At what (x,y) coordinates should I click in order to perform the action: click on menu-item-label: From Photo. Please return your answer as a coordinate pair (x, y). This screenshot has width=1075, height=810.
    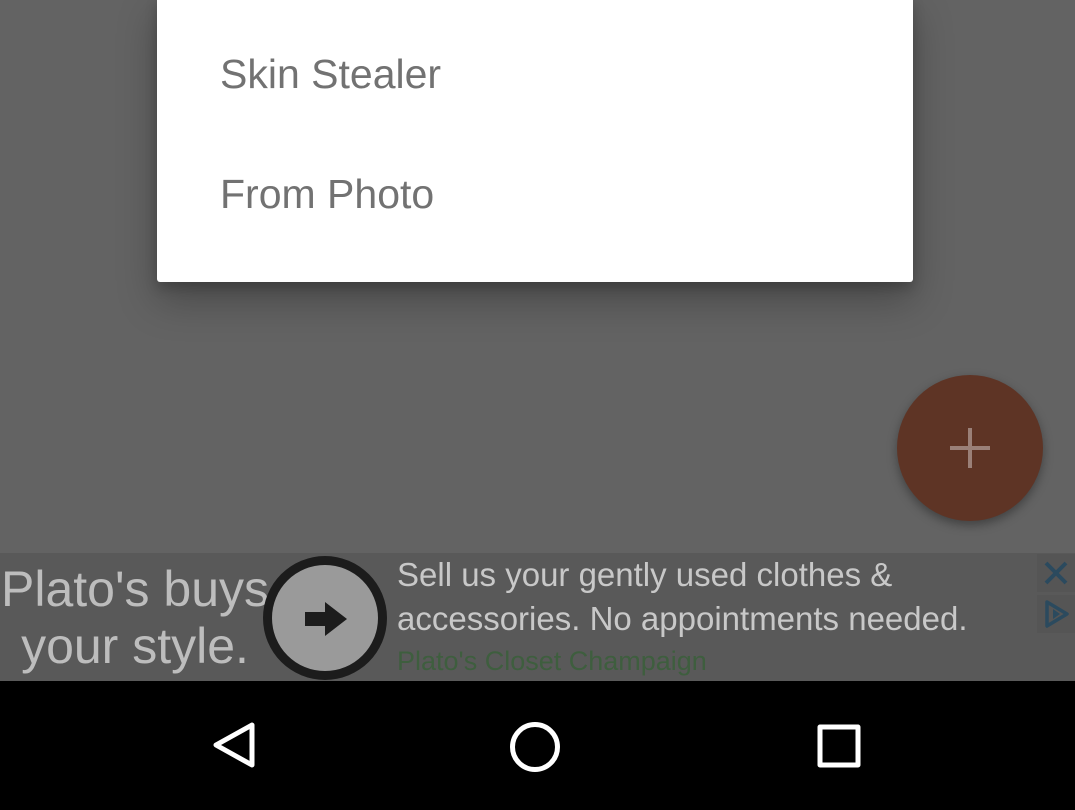
    Looking at the image, I should click on (327, 194).